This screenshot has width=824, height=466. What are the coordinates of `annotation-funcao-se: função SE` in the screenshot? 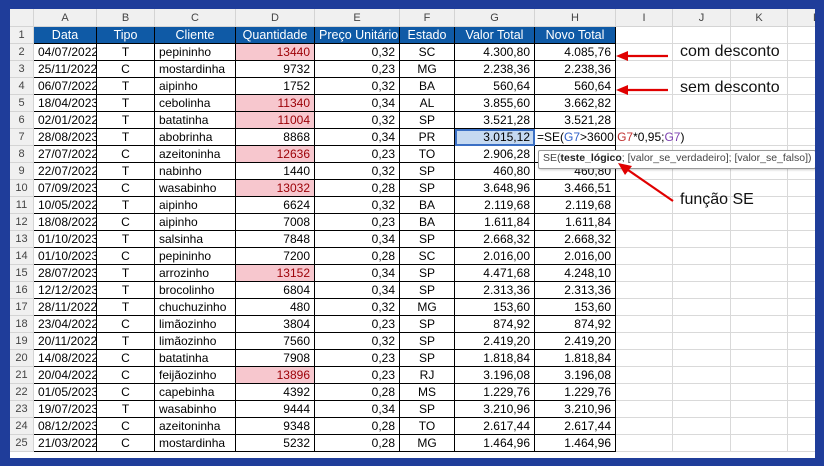 It's located at (717, 199).